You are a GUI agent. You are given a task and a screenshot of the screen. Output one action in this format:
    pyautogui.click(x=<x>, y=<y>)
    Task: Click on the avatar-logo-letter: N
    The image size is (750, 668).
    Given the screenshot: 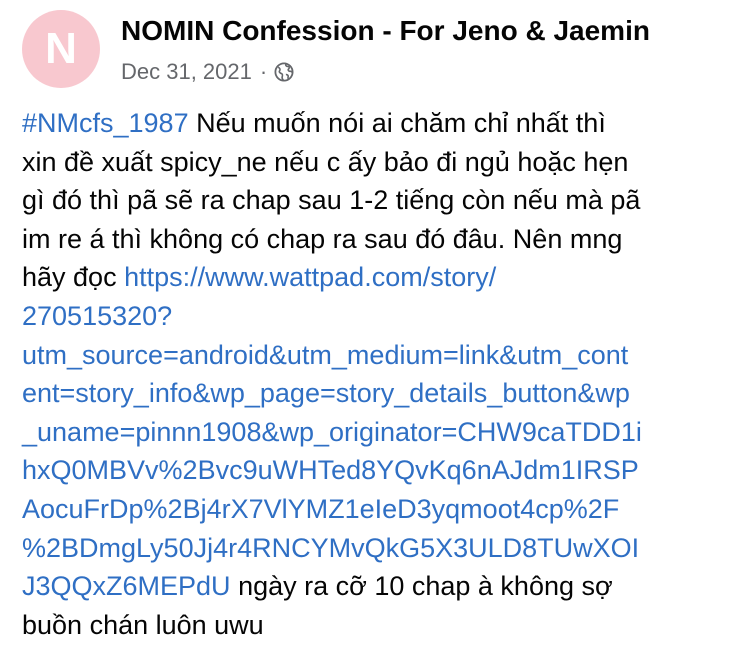 What is the action you would take?
    pyautogui.click(x=61, y=48)
    